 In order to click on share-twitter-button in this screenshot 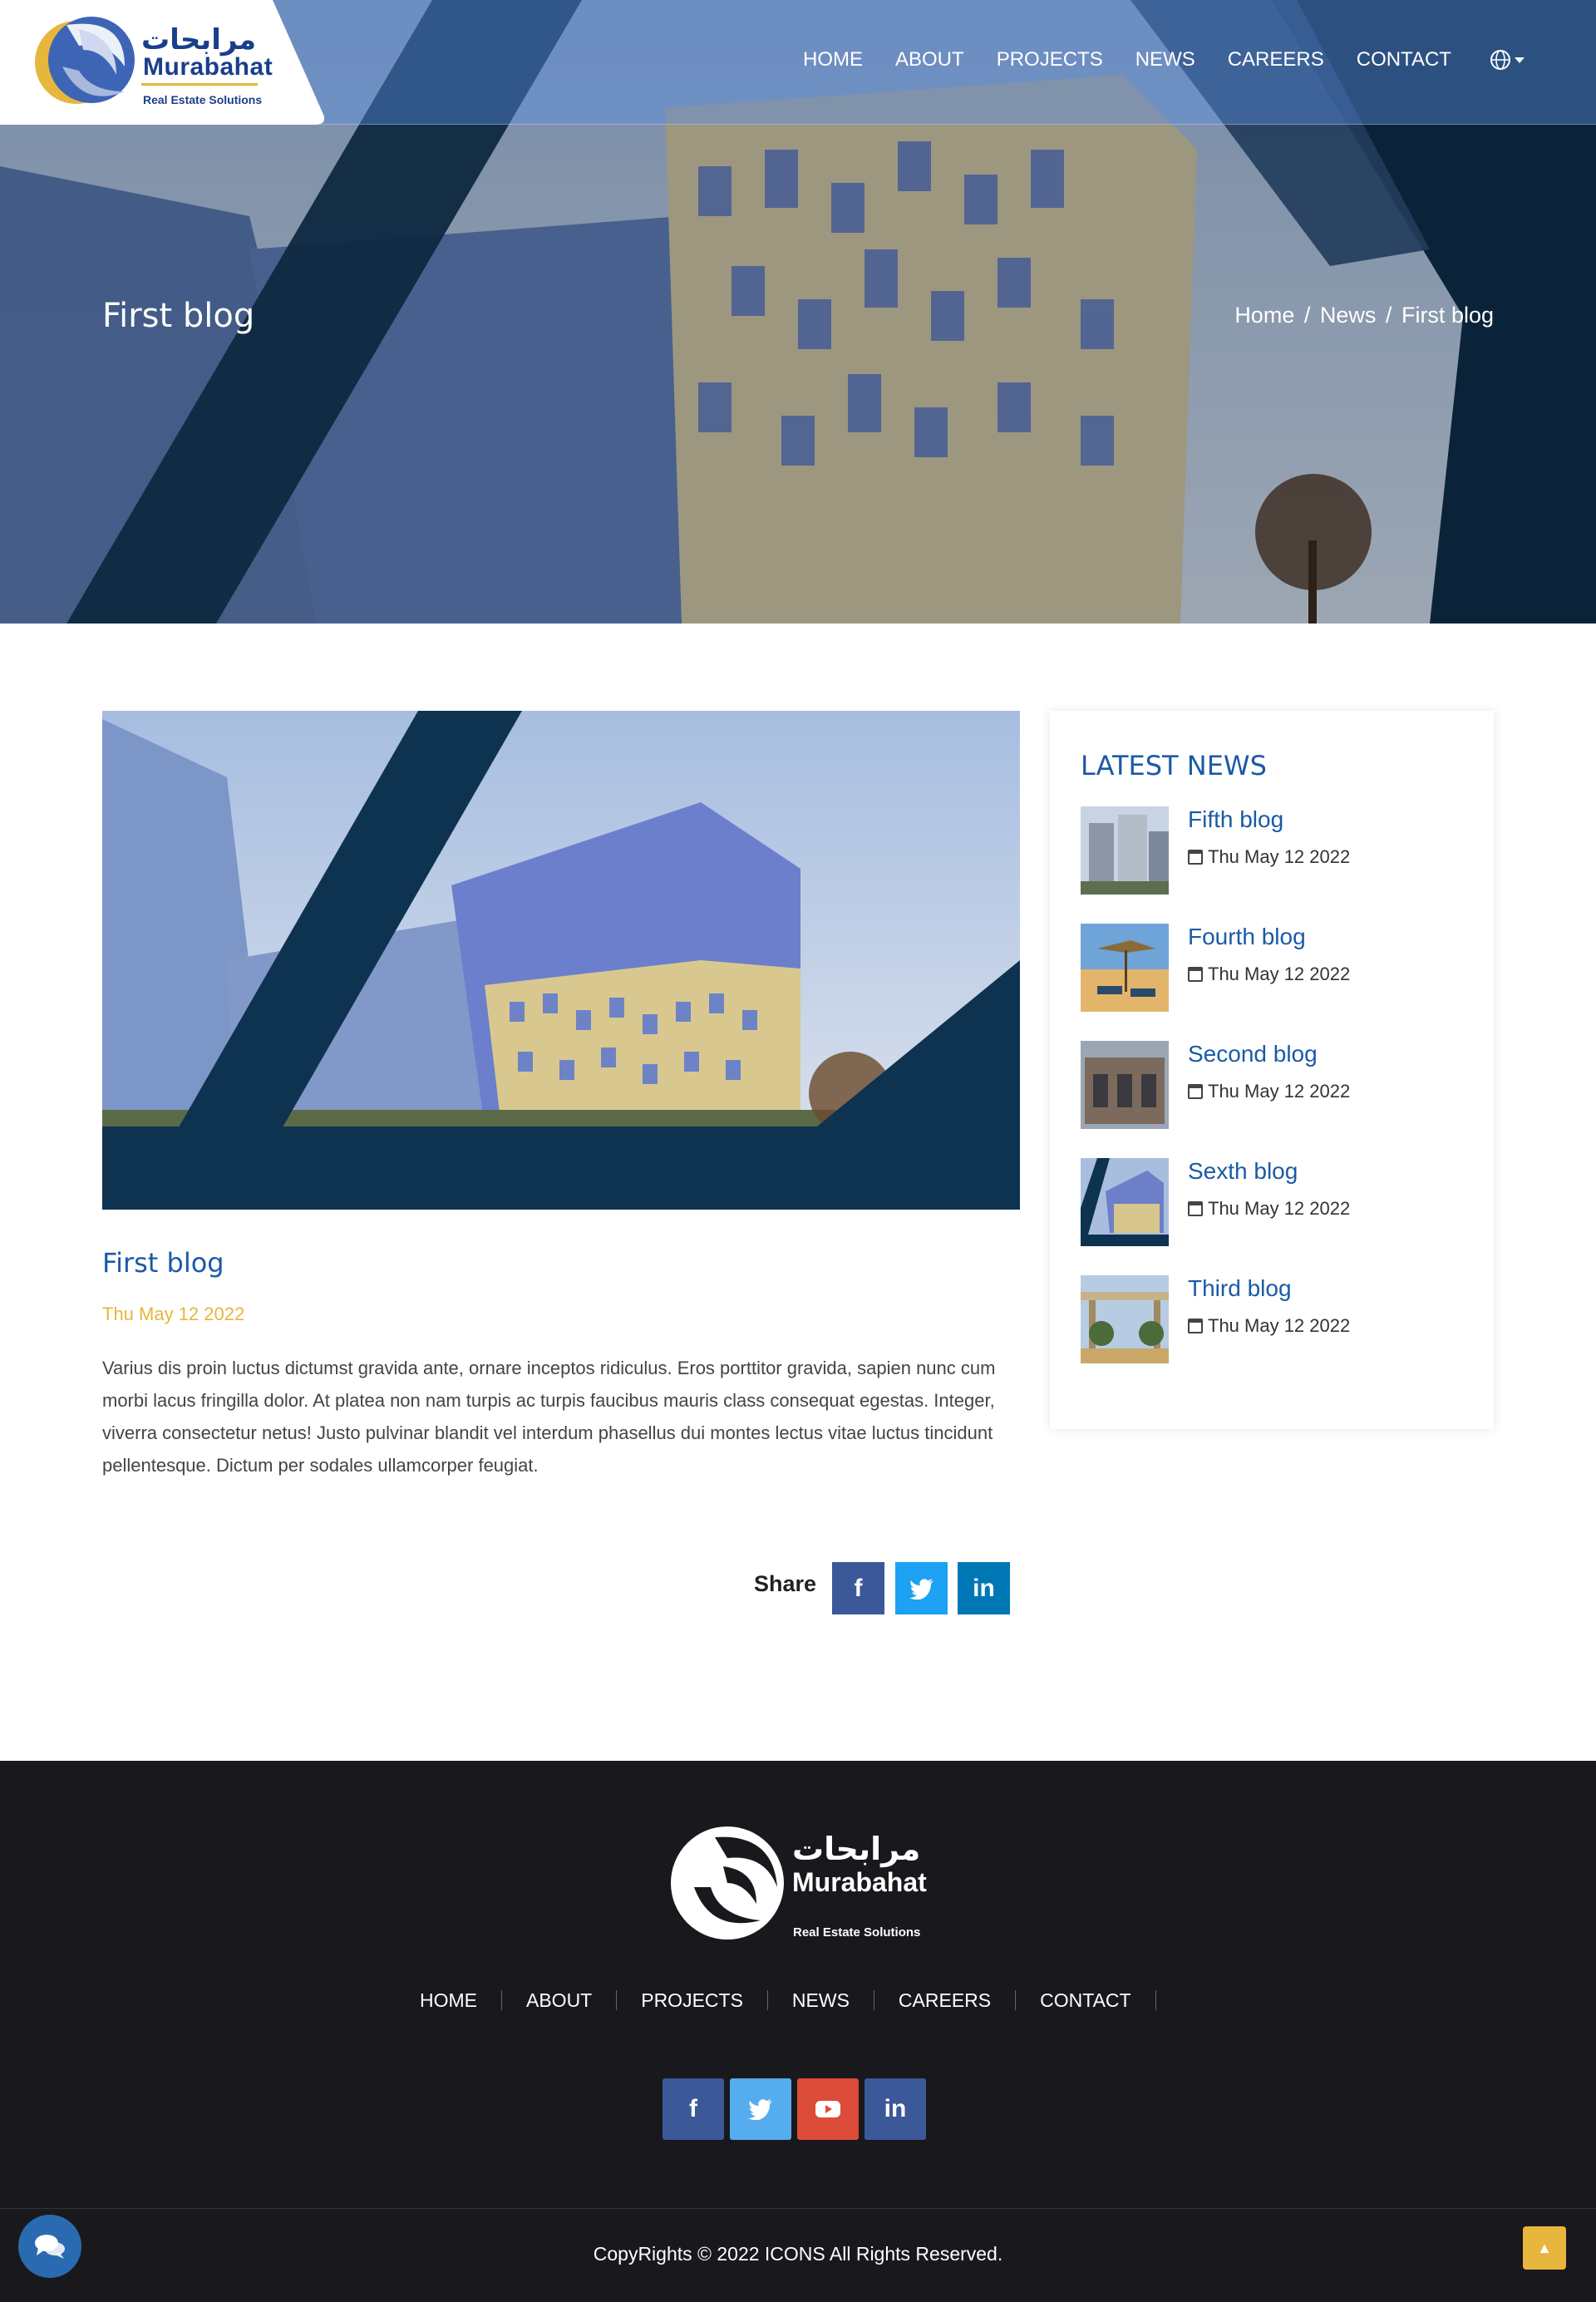, I will do `click(921, 1588)`.